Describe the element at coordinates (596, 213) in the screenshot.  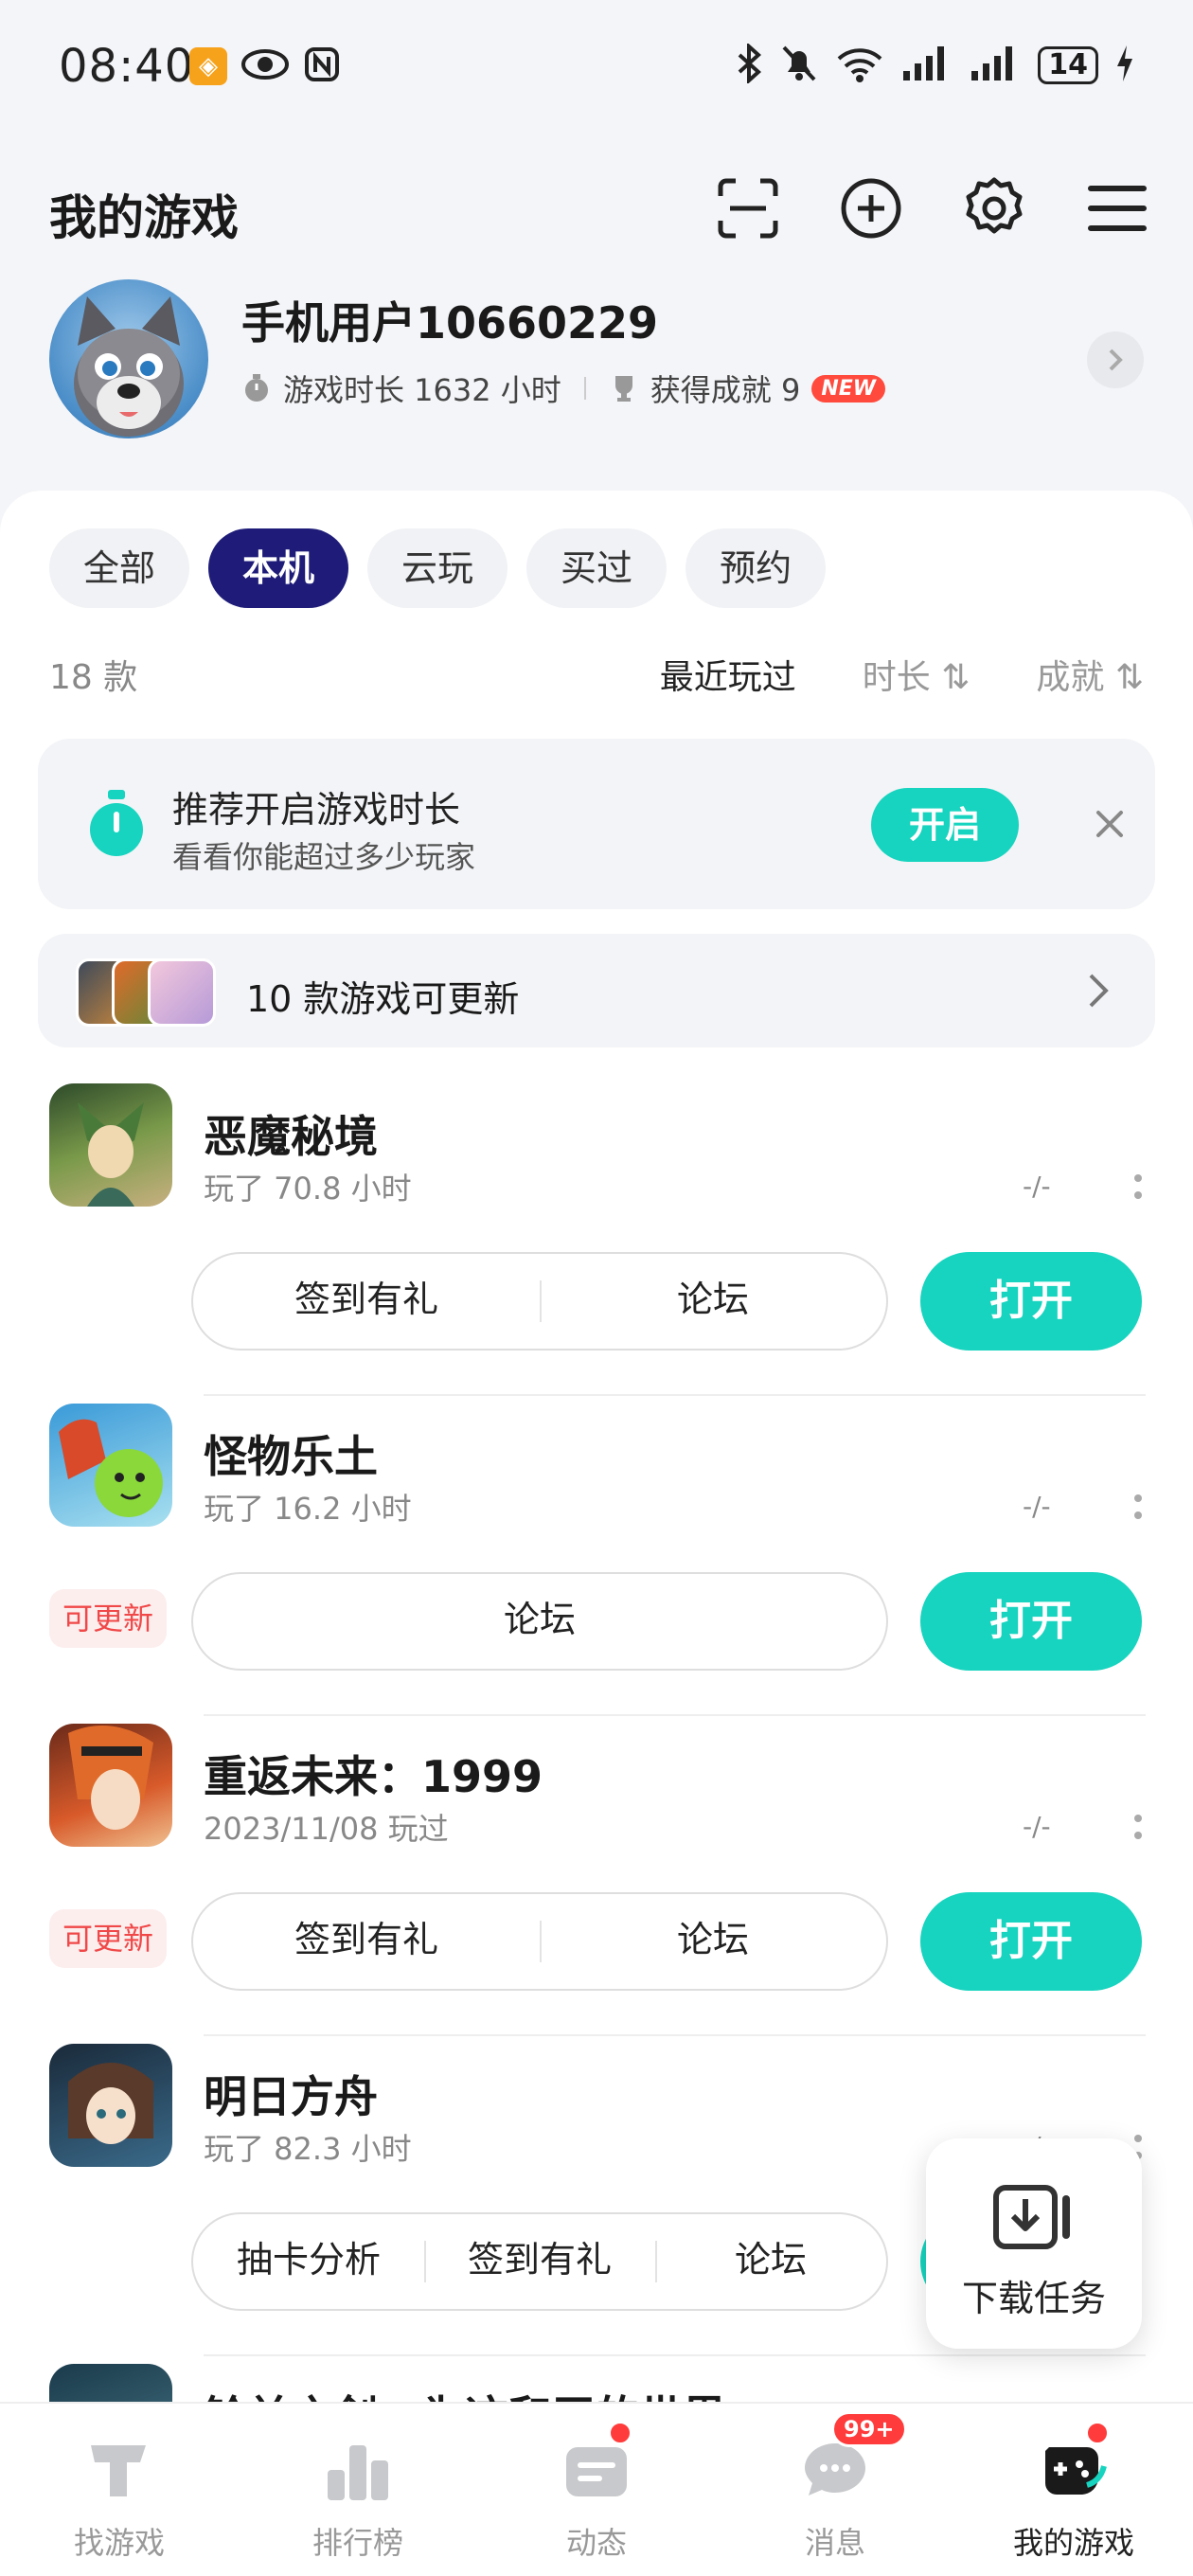
I see `top-header: 我的游戏` at that location.